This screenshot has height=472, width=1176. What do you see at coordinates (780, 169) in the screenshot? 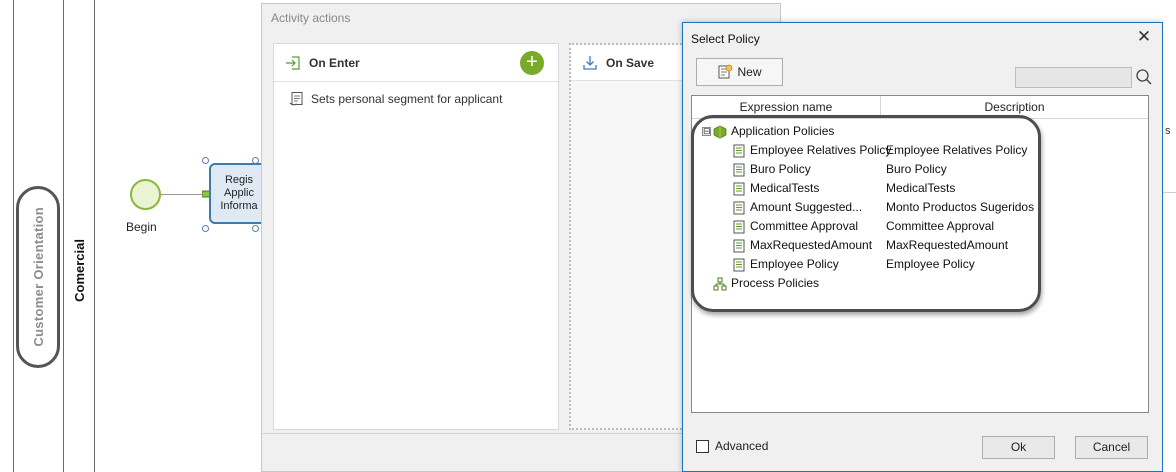
I see `expression-name: Buro Policy` at bounding box center [780, 169].